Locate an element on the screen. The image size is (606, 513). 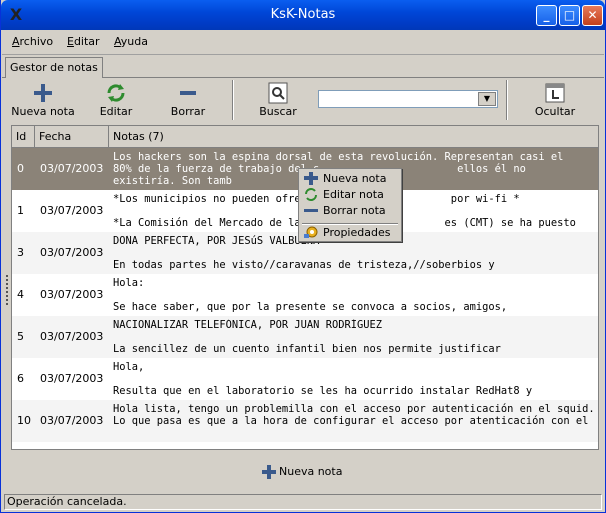
table-header: Id Fecha Notas (7) is located at coordinates (305, 137).